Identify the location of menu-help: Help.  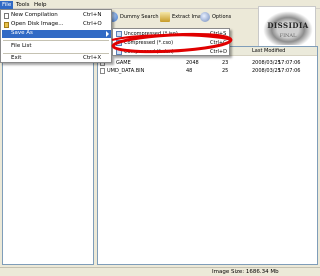
(40, 5).